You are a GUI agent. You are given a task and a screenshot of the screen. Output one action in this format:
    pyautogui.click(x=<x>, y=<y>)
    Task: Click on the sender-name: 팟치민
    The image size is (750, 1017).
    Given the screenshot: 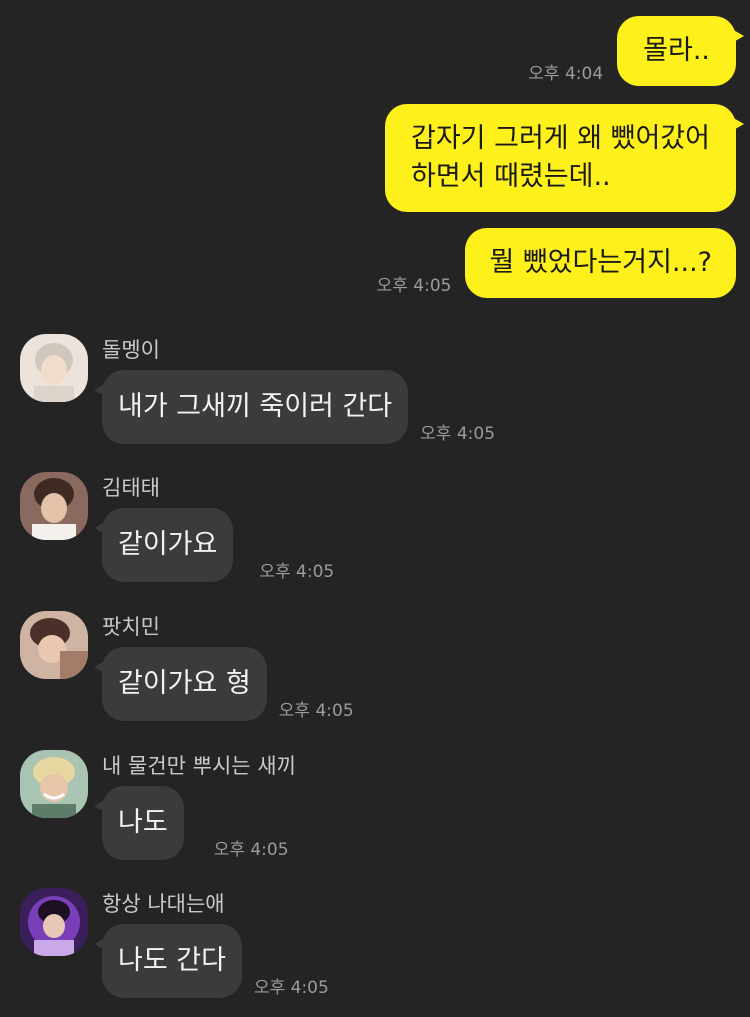 What is the action you would take?
    pyautogui.click(x=131, y=627)
    